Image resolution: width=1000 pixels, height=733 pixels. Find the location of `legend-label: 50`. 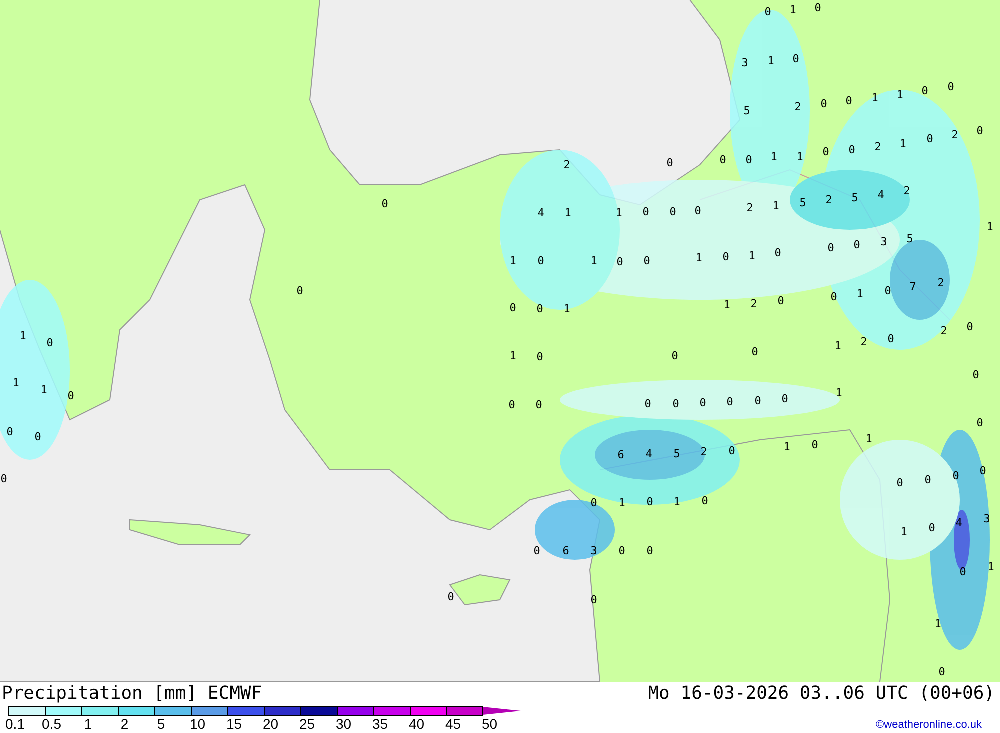

legend-label: 50 is located at coordinates (489, 724).